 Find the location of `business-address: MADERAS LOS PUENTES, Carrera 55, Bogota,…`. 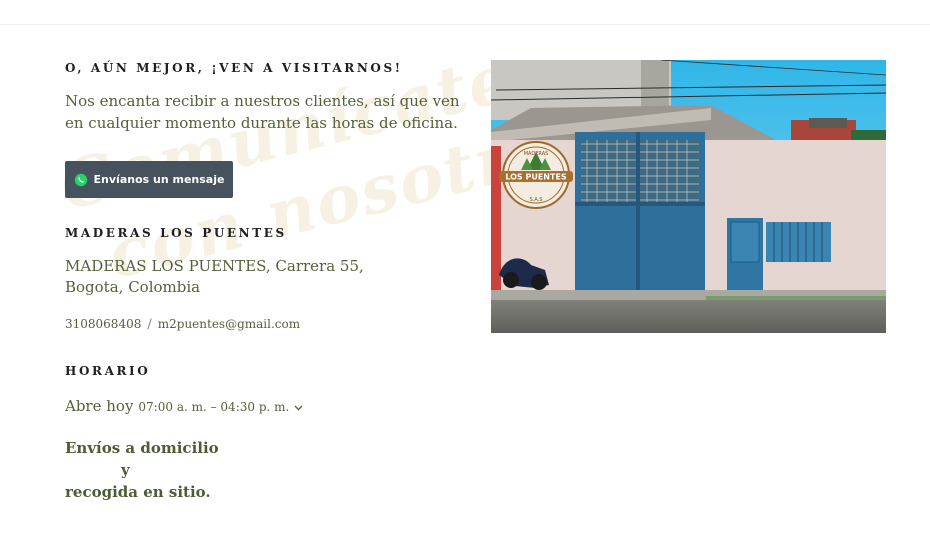

business-address: MADERAS LOS PUENTES, Carrera 55, Bogota,… is located at coordinates (214, 277).